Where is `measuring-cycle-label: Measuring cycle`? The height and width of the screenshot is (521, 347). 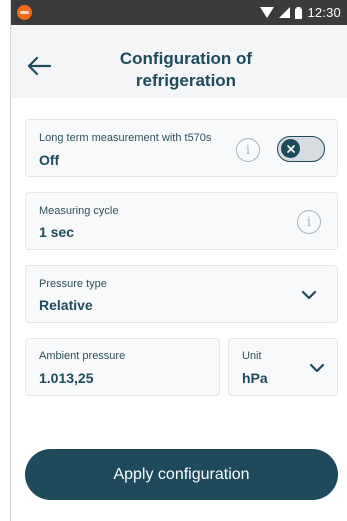 measuring-cycle-label: Measuring cycle is located at coordinates (79, 211).